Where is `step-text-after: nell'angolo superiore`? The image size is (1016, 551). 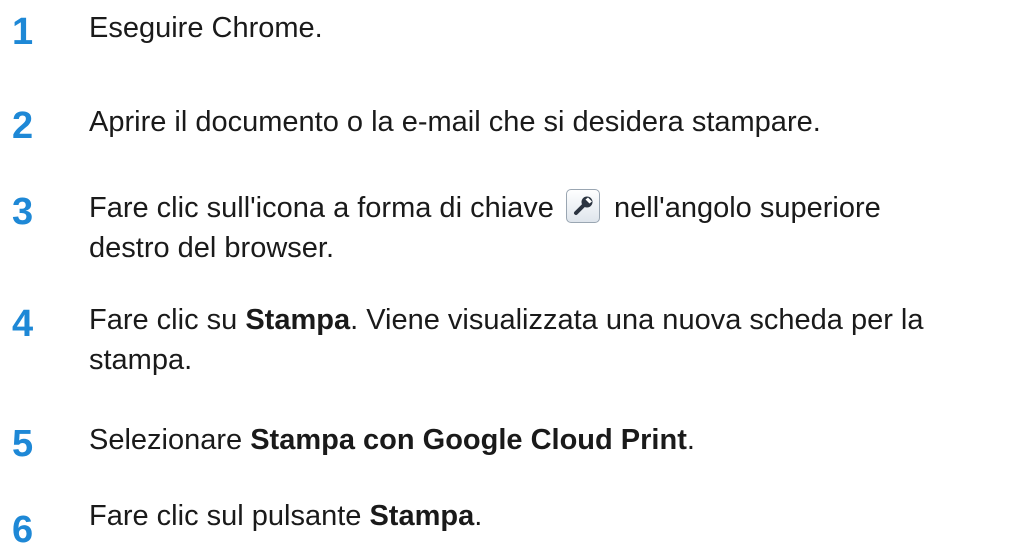 step-text-after: nell'angolo superiore is located at coordinates (747, 208).